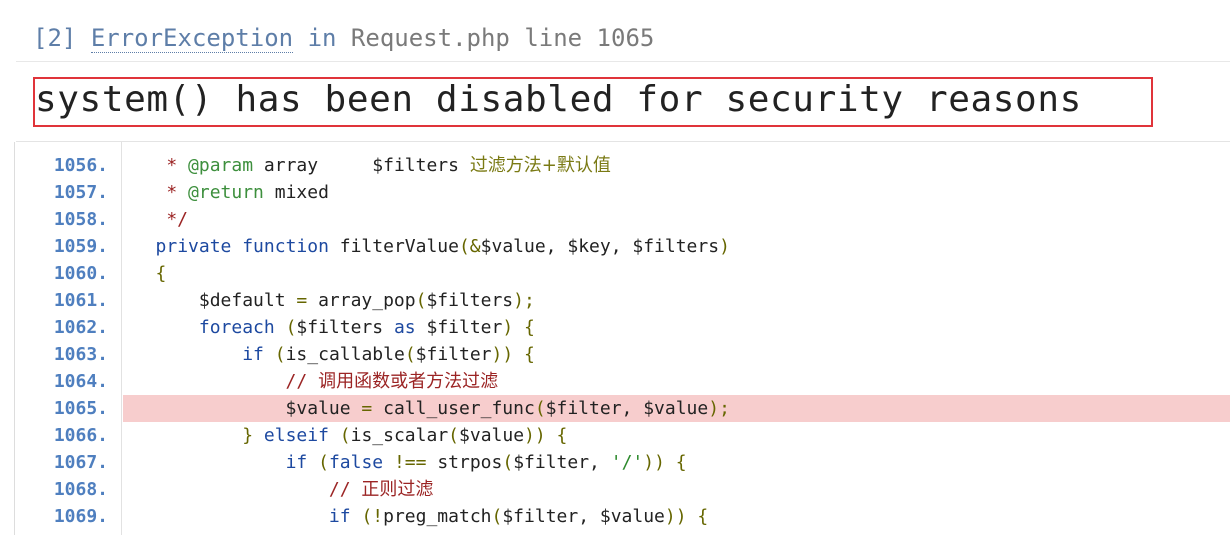  I want to click on line-number: 1067., so click(80, 462).